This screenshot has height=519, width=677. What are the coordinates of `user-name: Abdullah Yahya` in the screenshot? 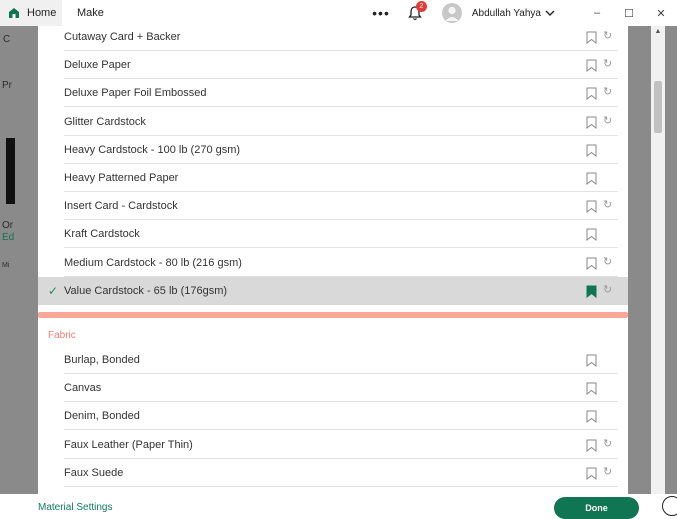 It's located at (506, 13).